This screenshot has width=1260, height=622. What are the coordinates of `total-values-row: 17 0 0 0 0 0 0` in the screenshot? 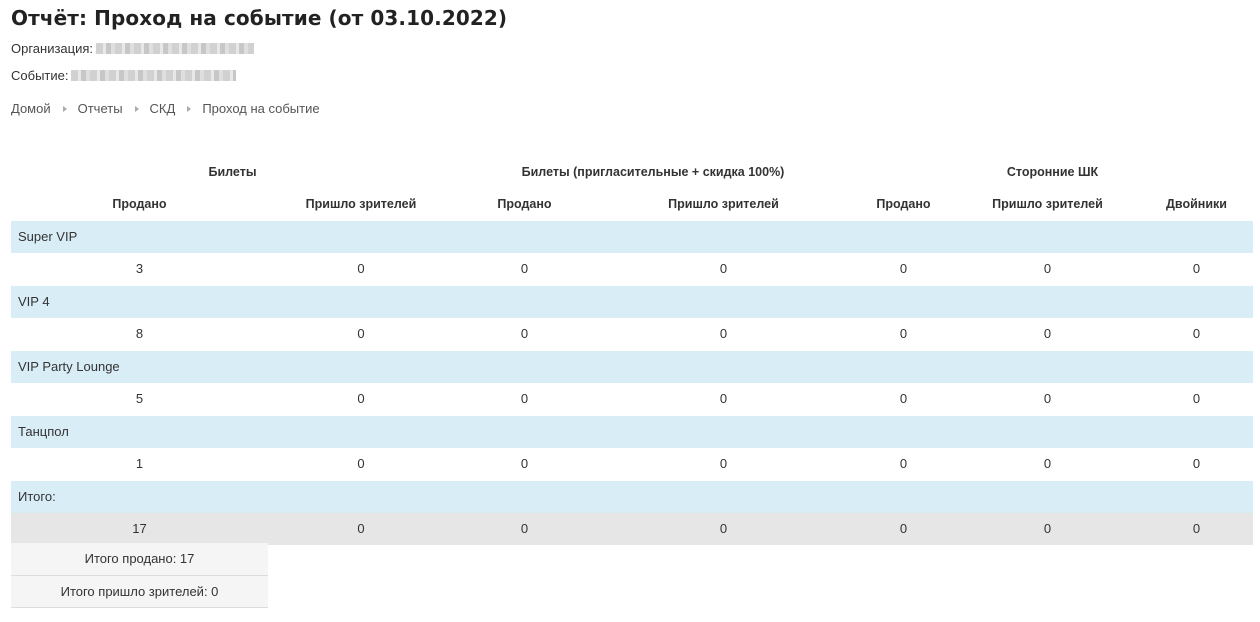 It's located at (632, 528).